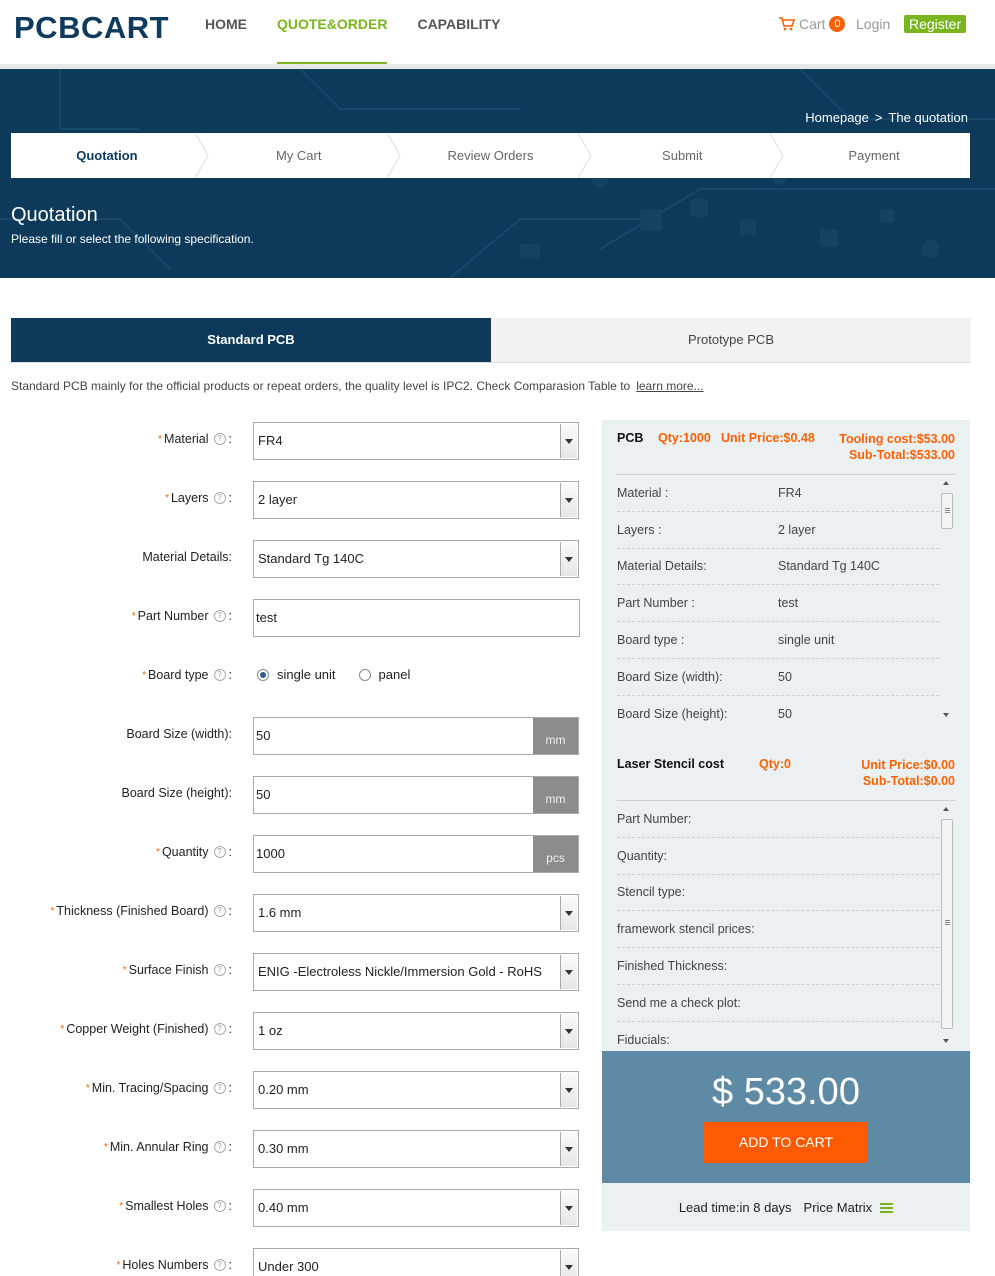 This screenshot has height=1276, width=995. Describe the element at coordinates (416, 441) in the screenshot. I see `material-select: FR4` at that location.